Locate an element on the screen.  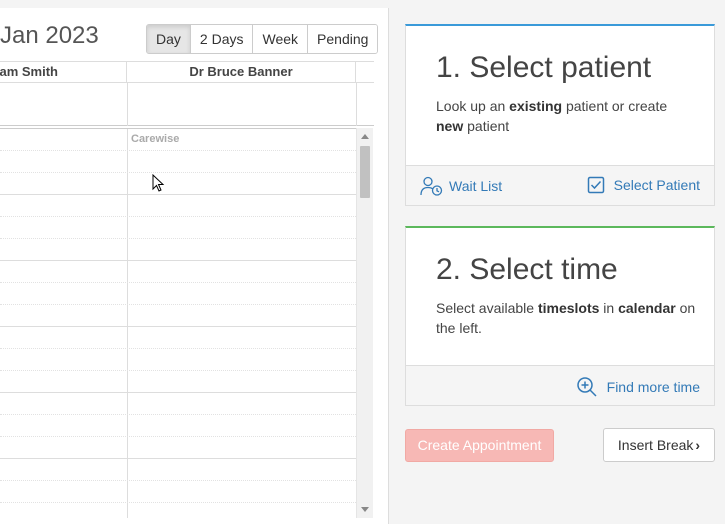
all-day-row is located at coordinates (187, 104).